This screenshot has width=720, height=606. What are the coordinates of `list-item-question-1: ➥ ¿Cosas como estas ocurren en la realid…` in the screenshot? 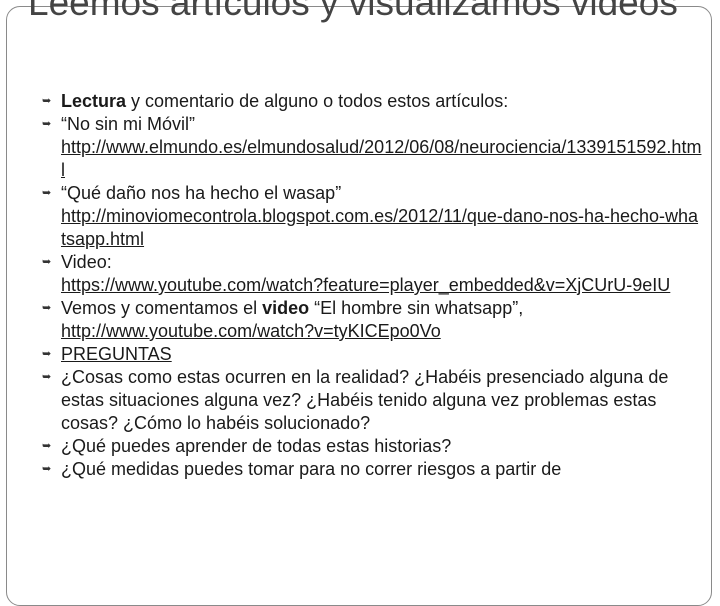 It's located at (372, 400).